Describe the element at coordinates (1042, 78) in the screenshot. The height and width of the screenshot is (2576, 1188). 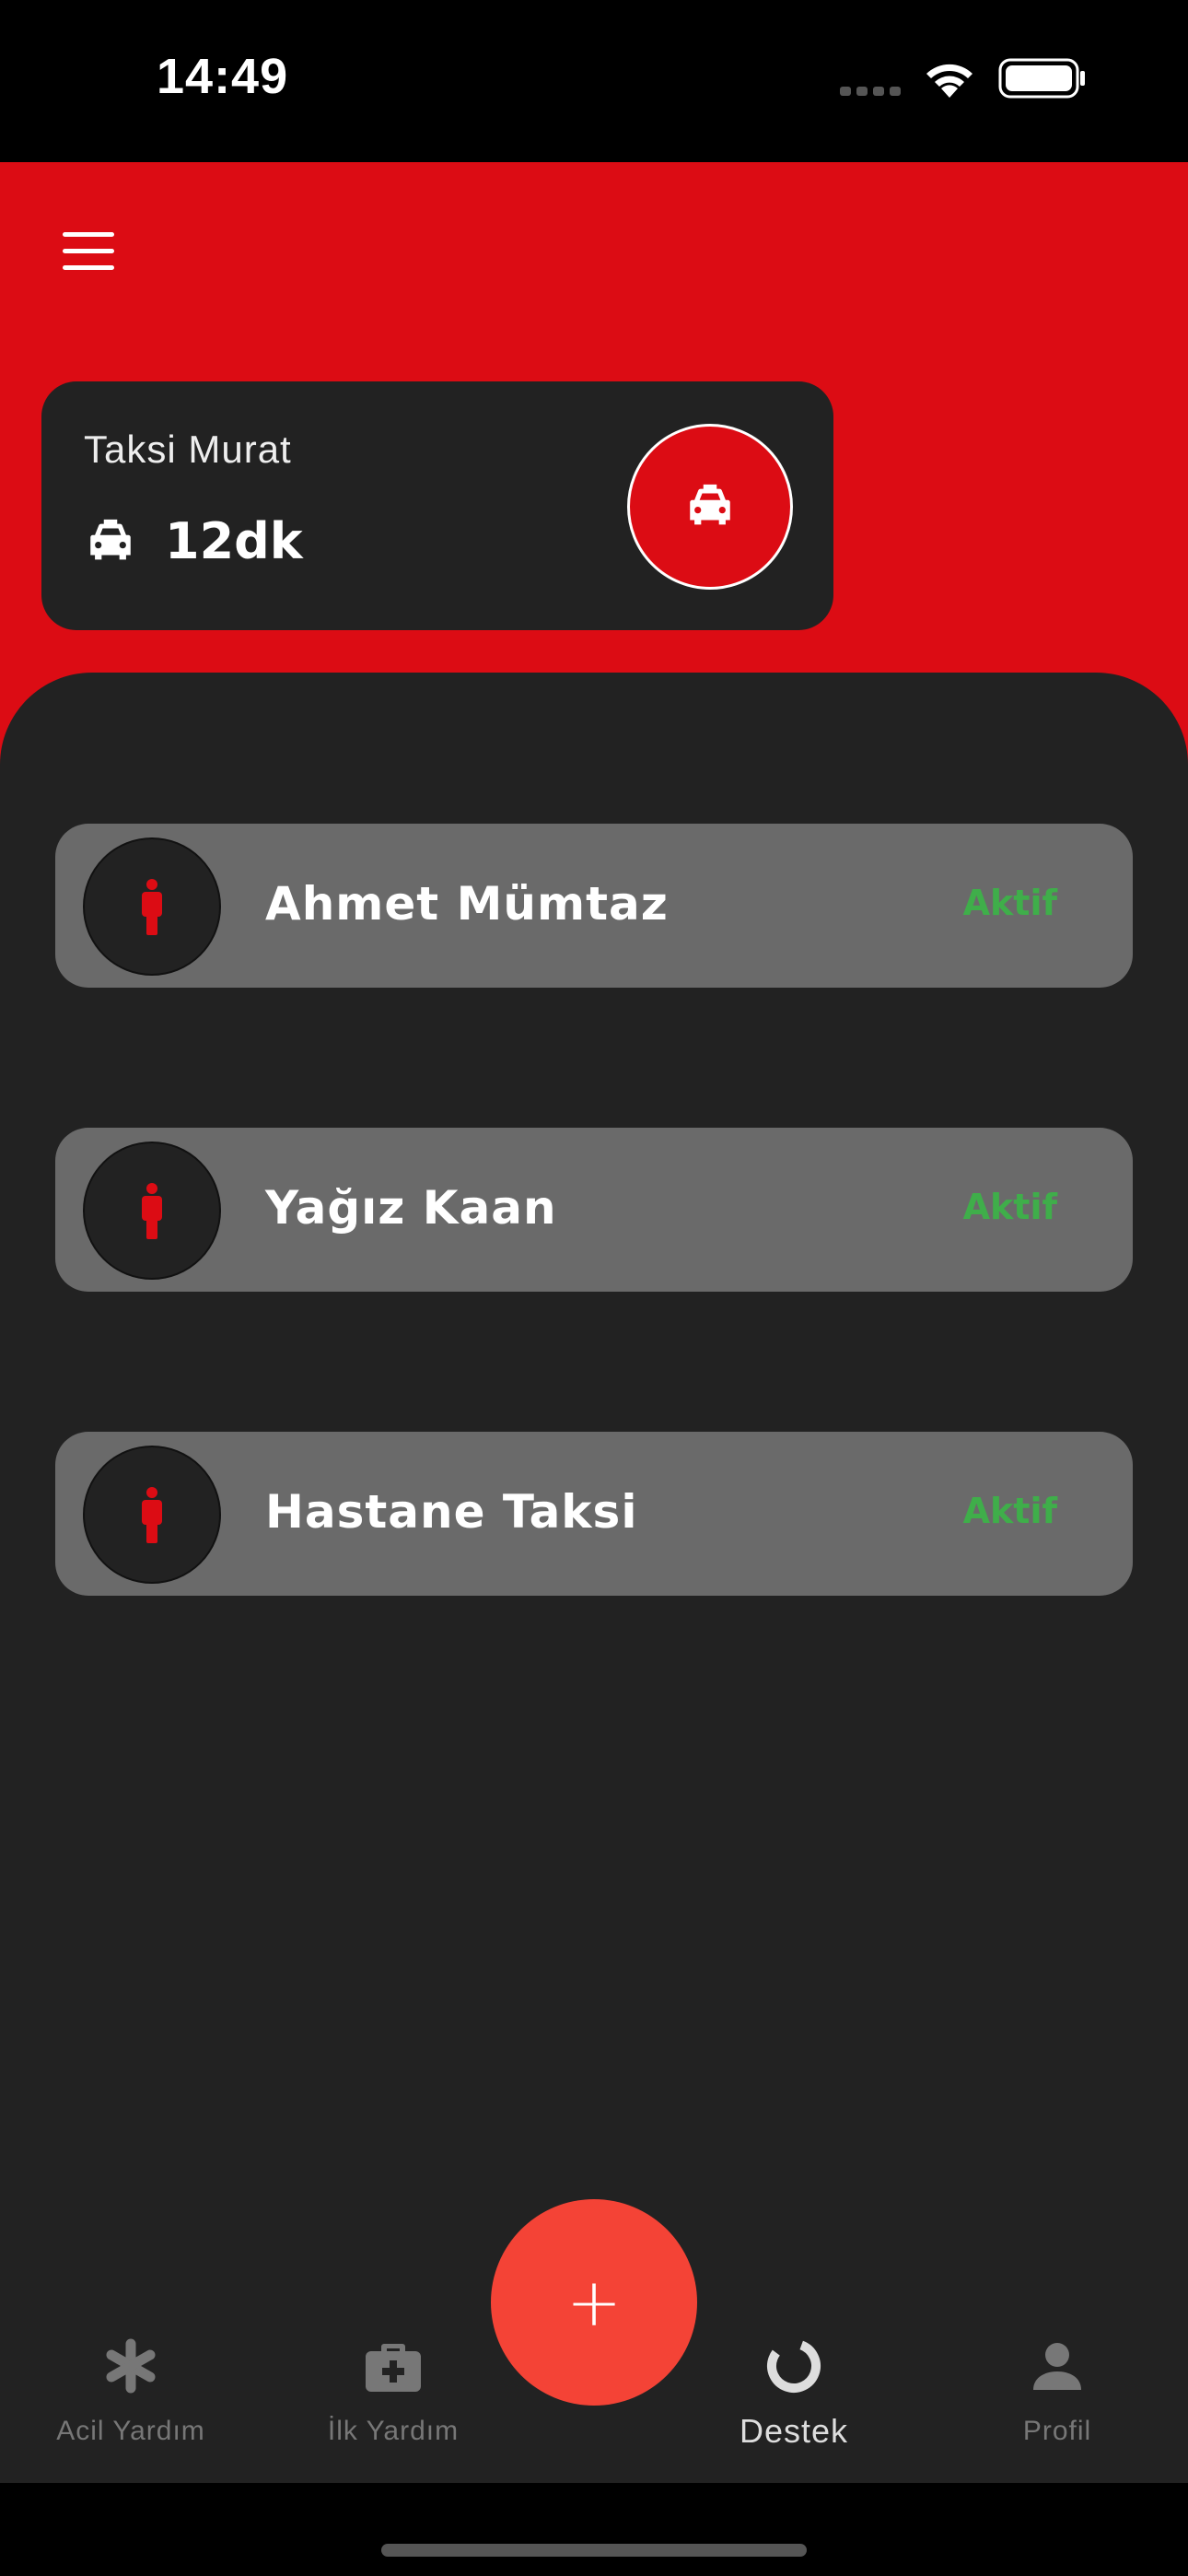
I see `battery-icon` at that location.